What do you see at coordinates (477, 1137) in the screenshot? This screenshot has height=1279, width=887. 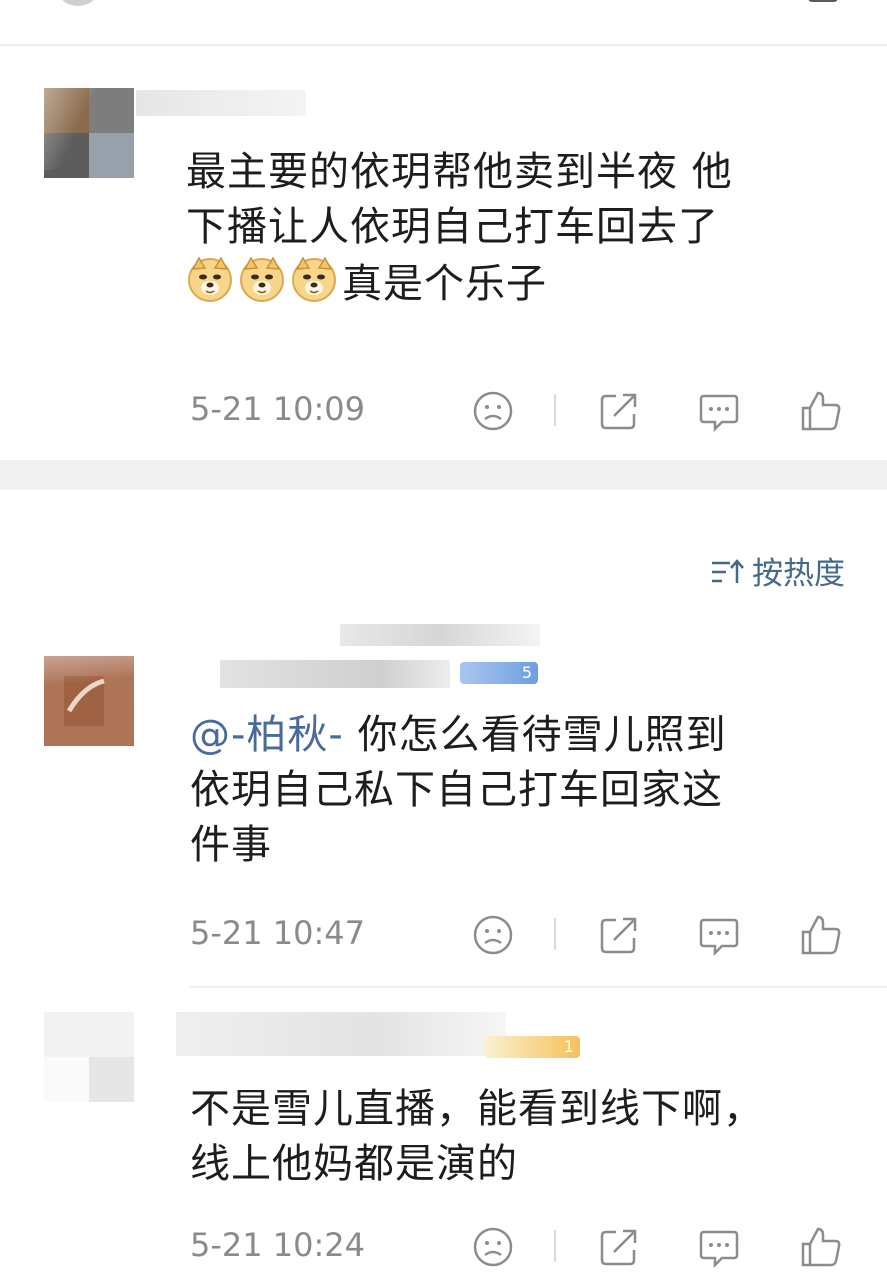 I see `reply-text: 不是雪儿直播，能看到线下啊， 线上他妈都是演的` at bounding box center [477, 1137].